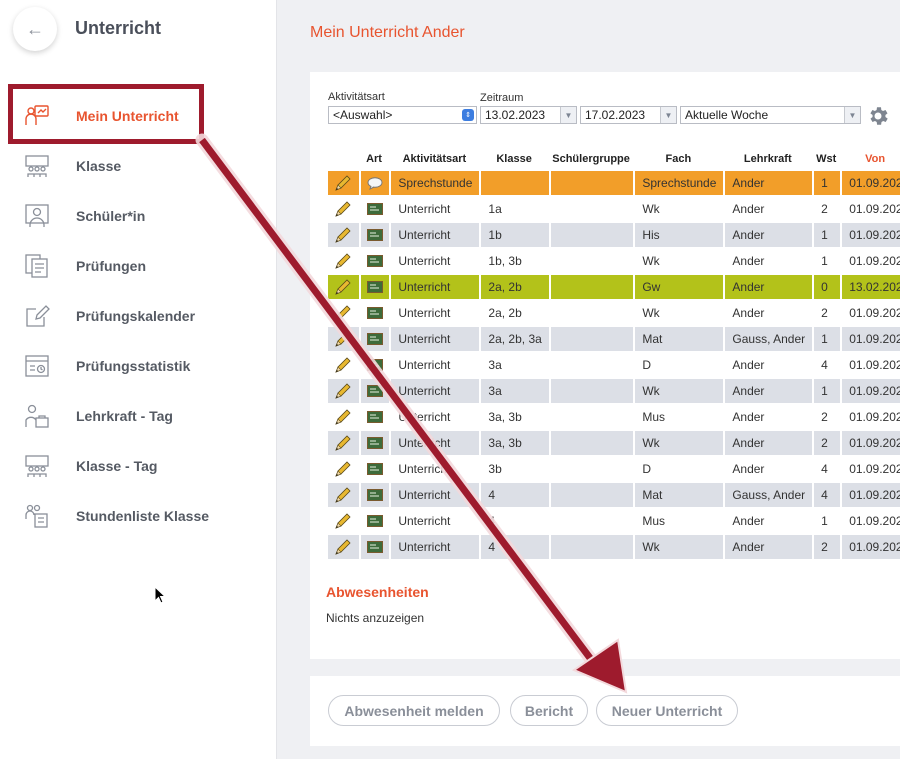 This screenshot has width=900, height=759. What do you see at coordinates (356, 97) in the screenshot?
I see `activity-type-label: Aktivitätsart` at bounding box center [356, 97].